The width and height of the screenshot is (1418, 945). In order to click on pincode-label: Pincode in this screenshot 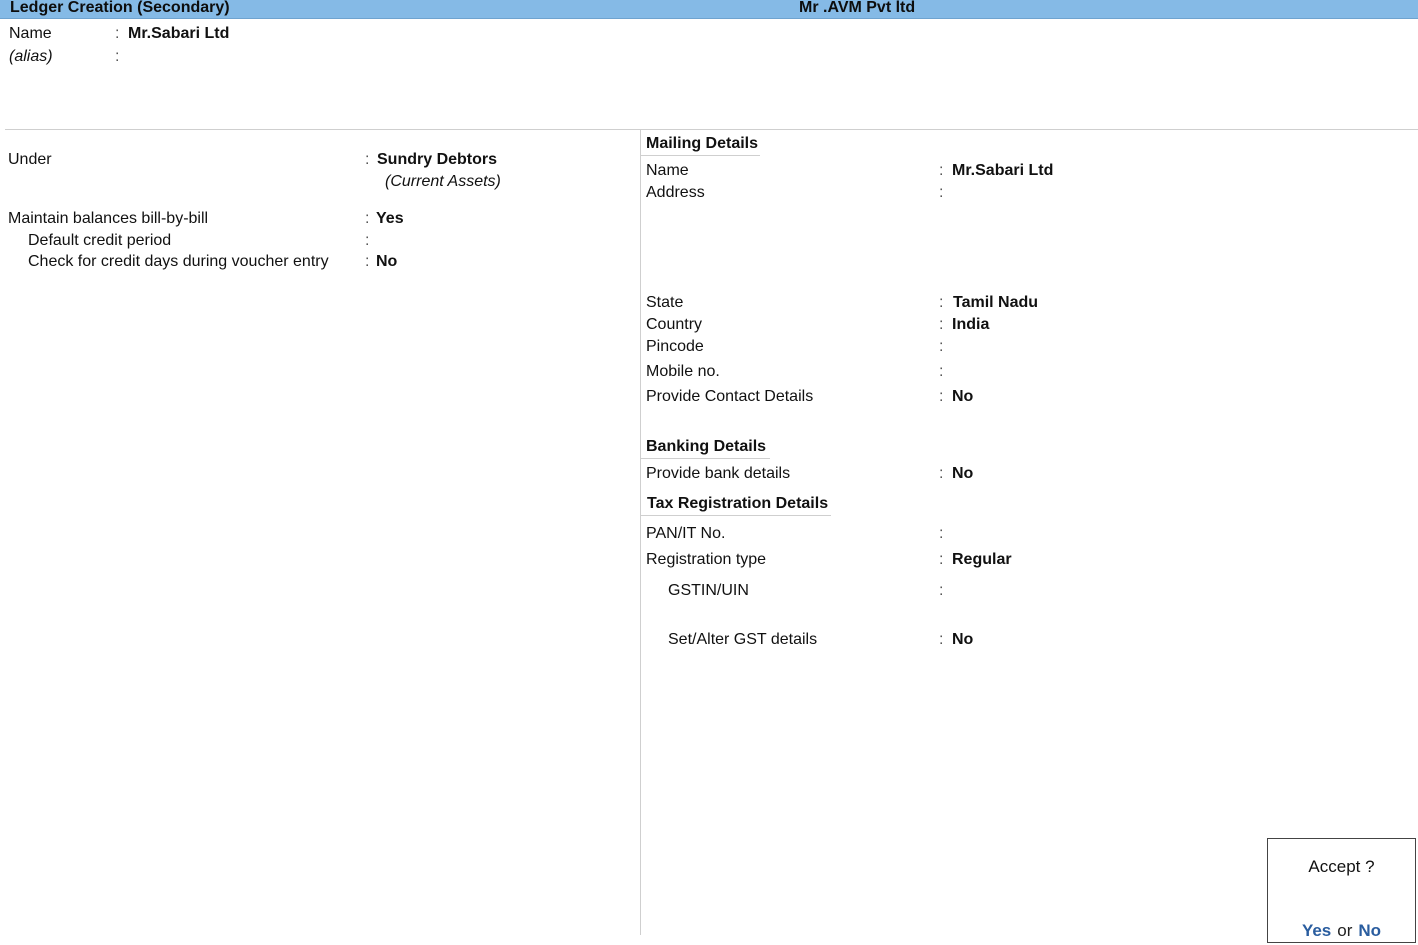, I will do `click(675, 346)`.